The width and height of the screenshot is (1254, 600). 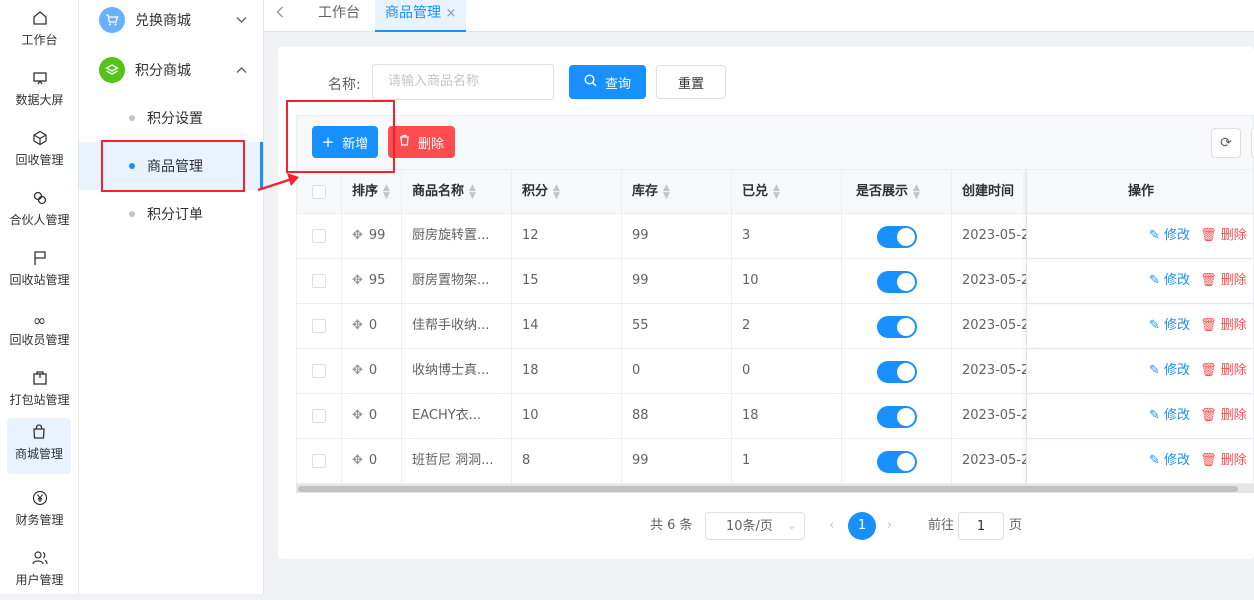 I want to click on cell-sort: ✥ 0, so click(x=372, y=461).